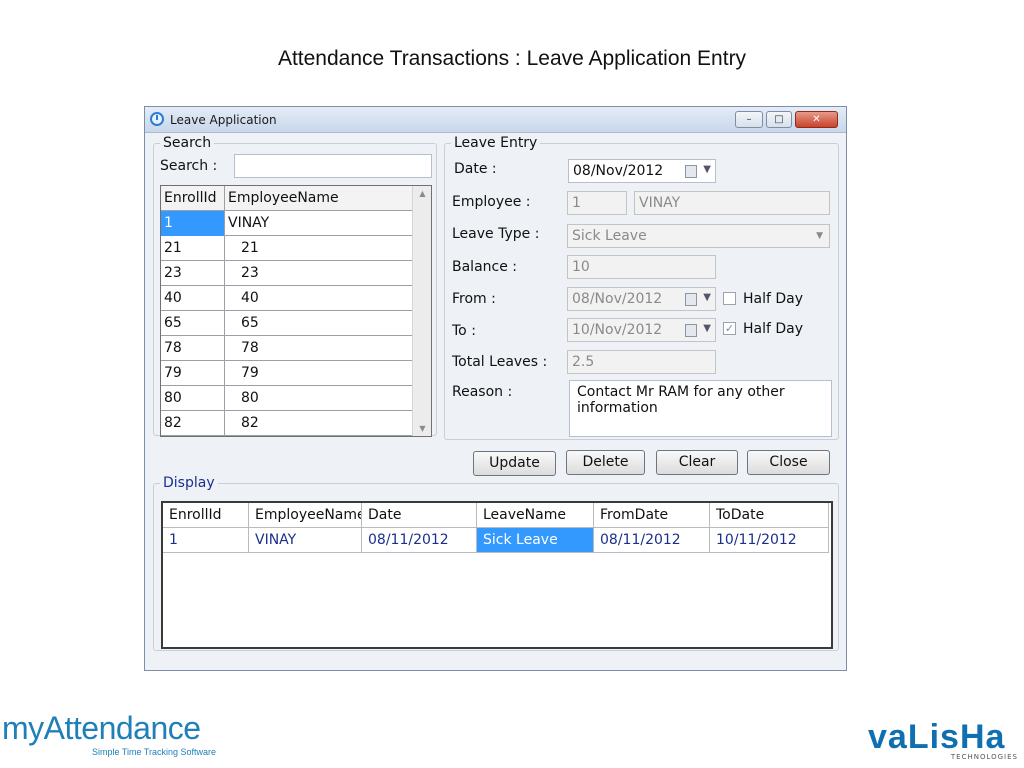 This screenshot has width=1024, height=768. Describe the element at coordinates (193, 423) in the screenshot. I see `enrollid-cell: 82` at that location.